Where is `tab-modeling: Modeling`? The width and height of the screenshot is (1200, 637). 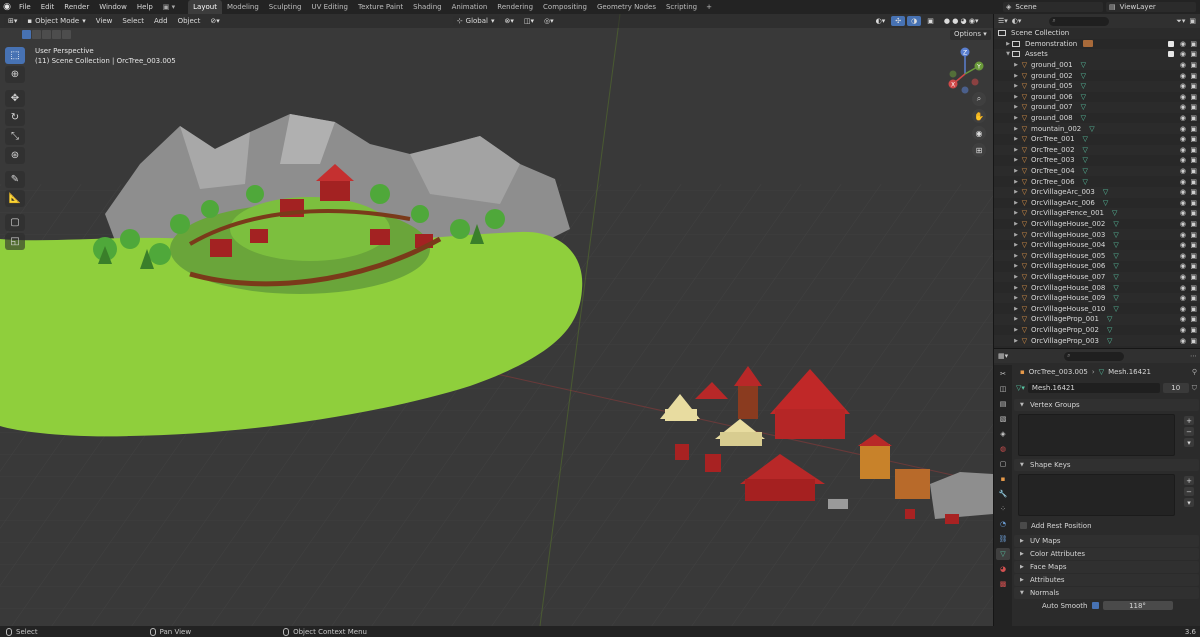
tab-modeling: Modeling is located at coordinates (243, 7).